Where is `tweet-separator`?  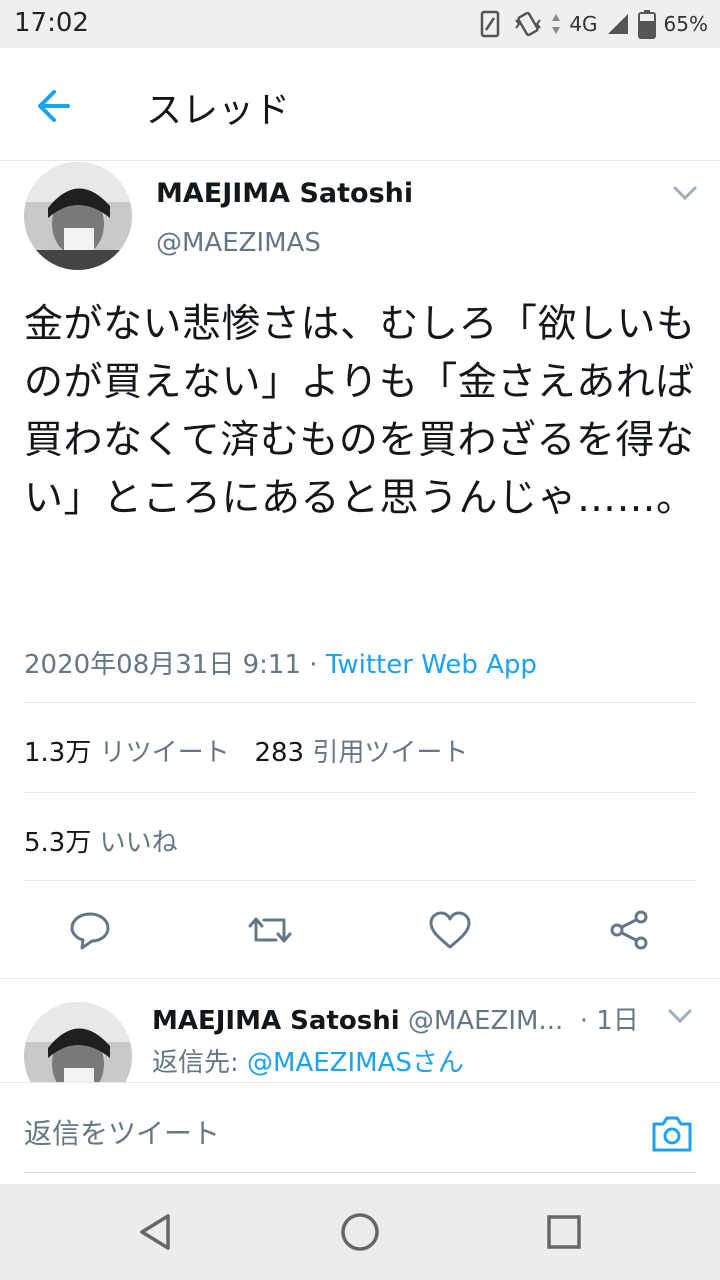 tweet-separator is located at coordinates (360, 978).